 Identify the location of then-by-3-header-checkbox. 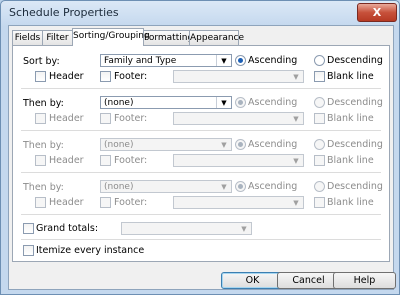
(40, 202).